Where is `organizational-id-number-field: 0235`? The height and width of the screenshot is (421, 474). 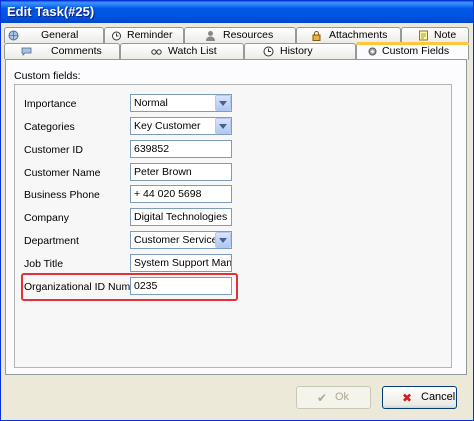
organizational-id-number-field: 0235 is located at coordinates (181, 286).